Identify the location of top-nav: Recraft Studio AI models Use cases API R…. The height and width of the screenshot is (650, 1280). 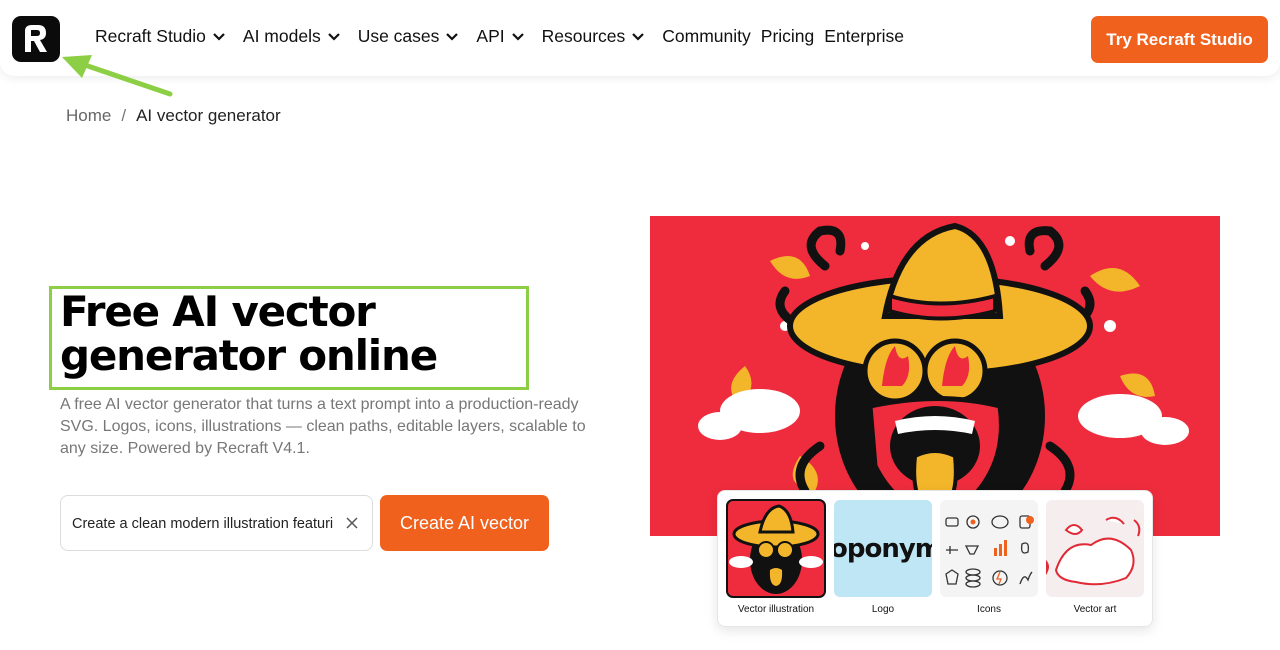
(640, 38).